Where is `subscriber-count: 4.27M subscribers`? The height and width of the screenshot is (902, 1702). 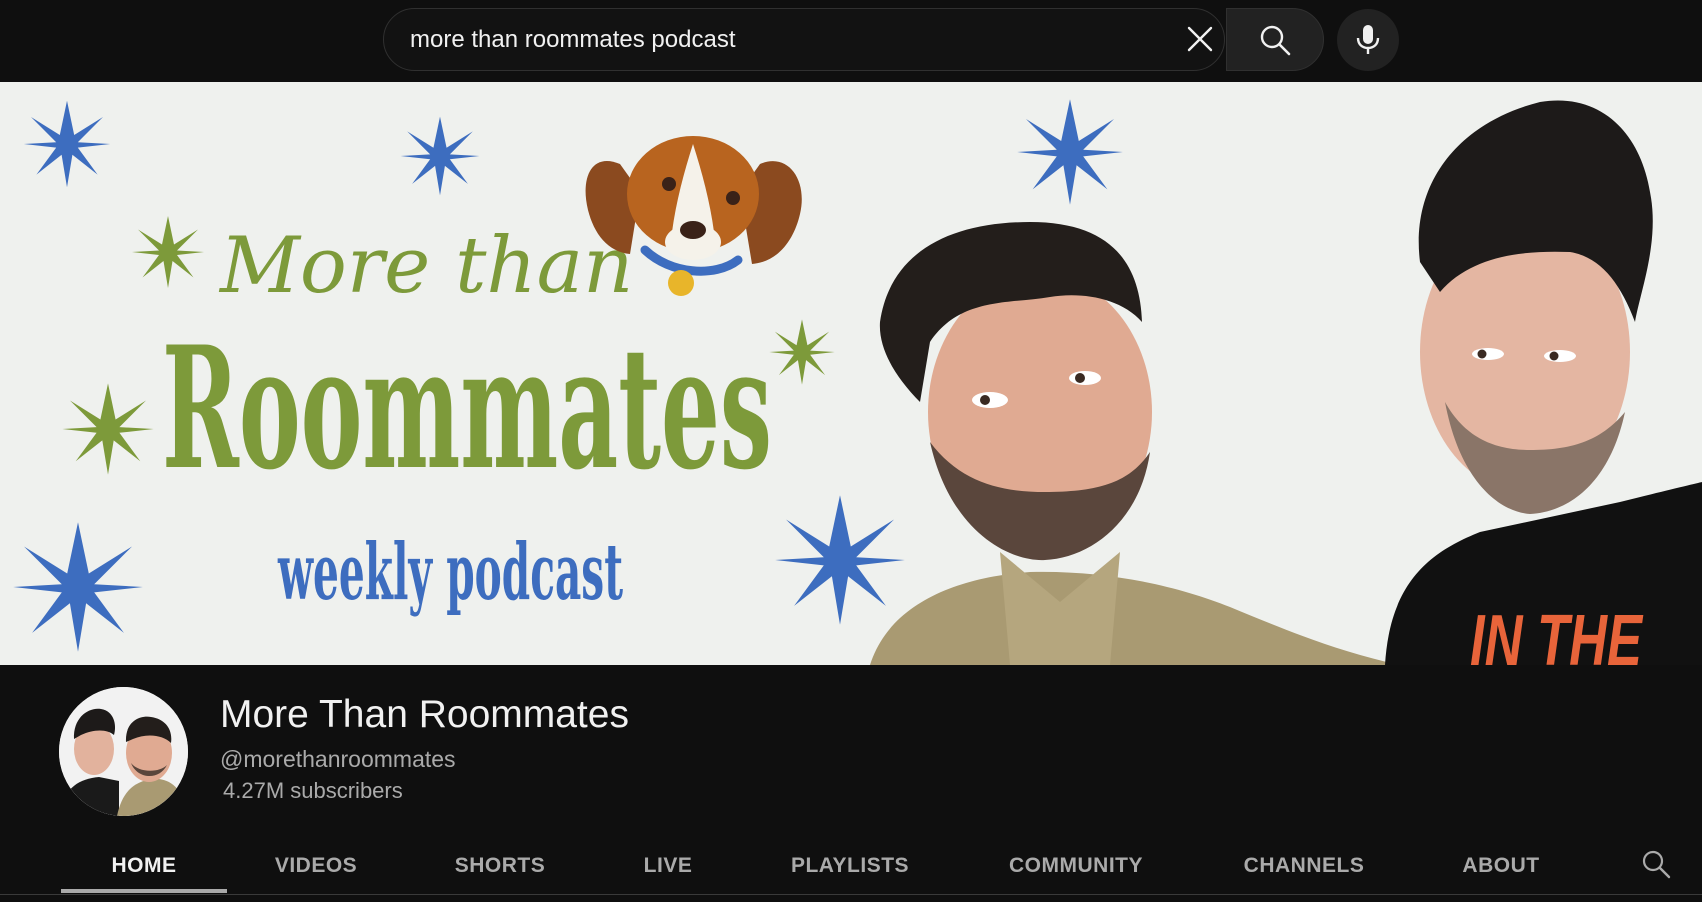
subscriber-count: 4.27M subscribers is located at coordinates (313, 790).